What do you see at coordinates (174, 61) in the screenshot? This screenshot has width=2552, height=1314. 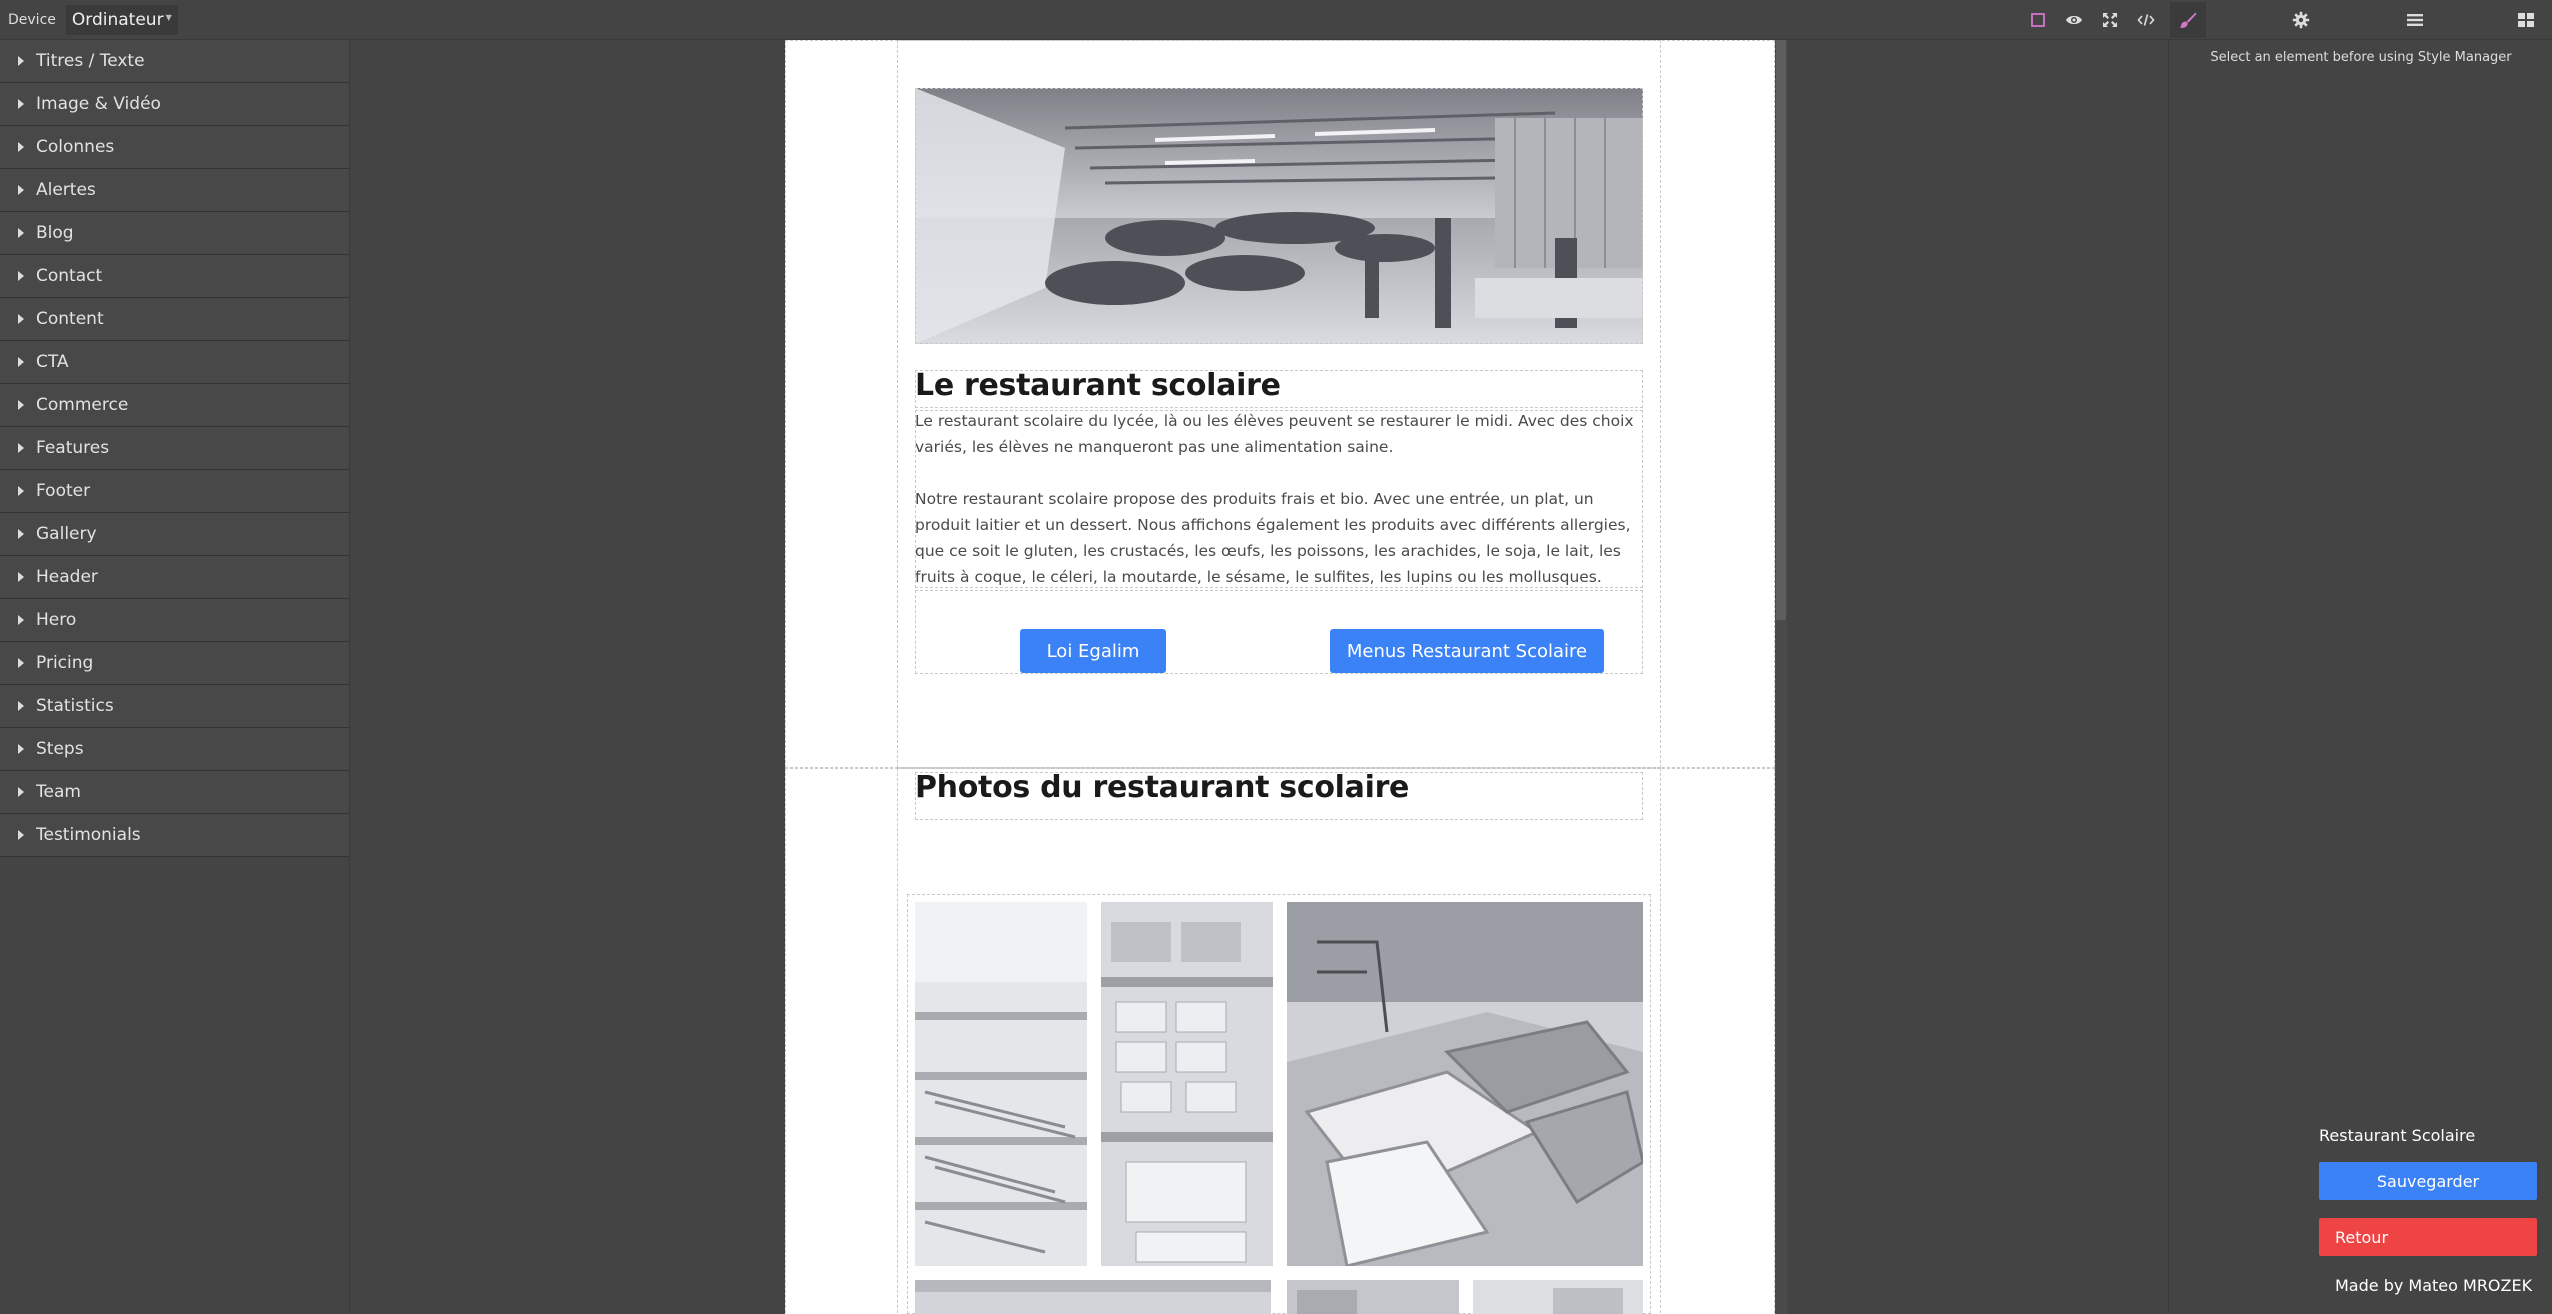 I see `block-category-titres-texte: Titres / Texte` at bounding box center [174, 61].